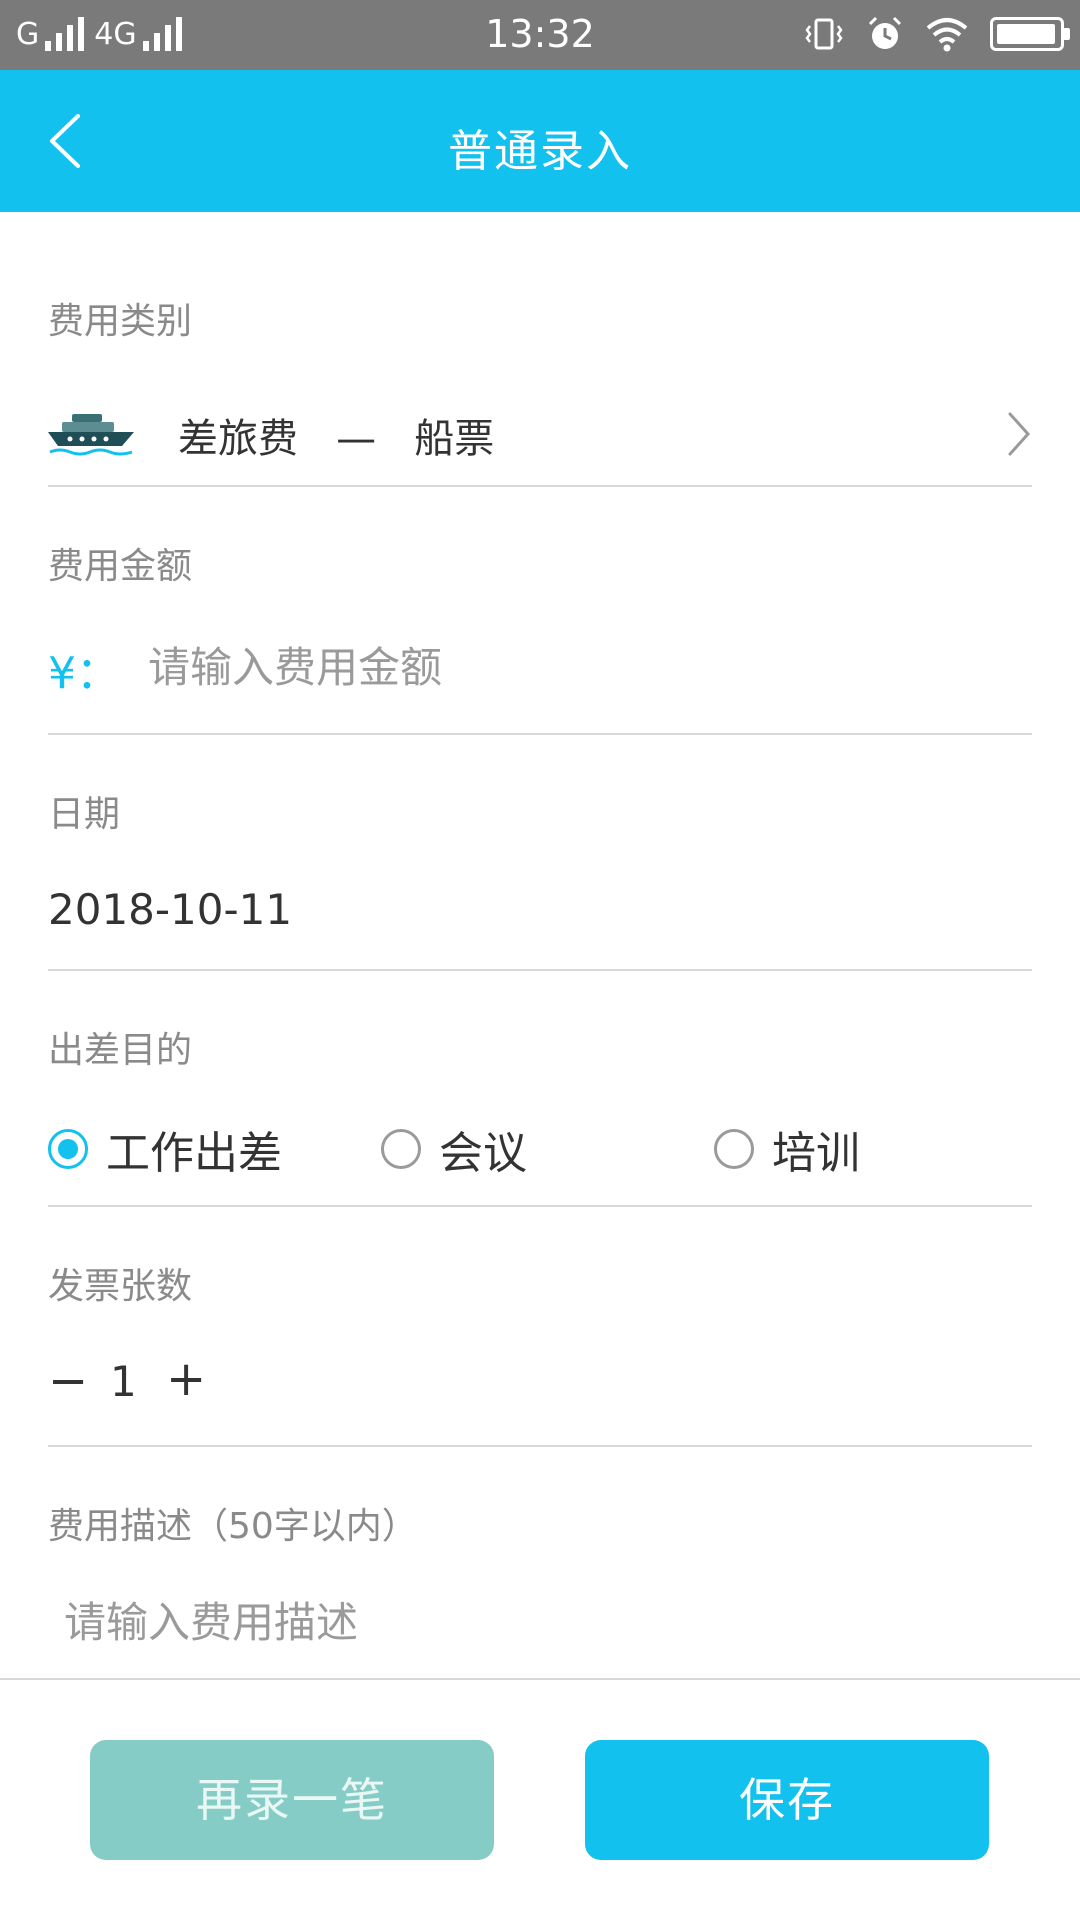 This screenshot has width=1080, height=1920. Describe the element at coordinates (292, 1800) in the screenshot. I see `add-another-button: 再录一笔` at that location.